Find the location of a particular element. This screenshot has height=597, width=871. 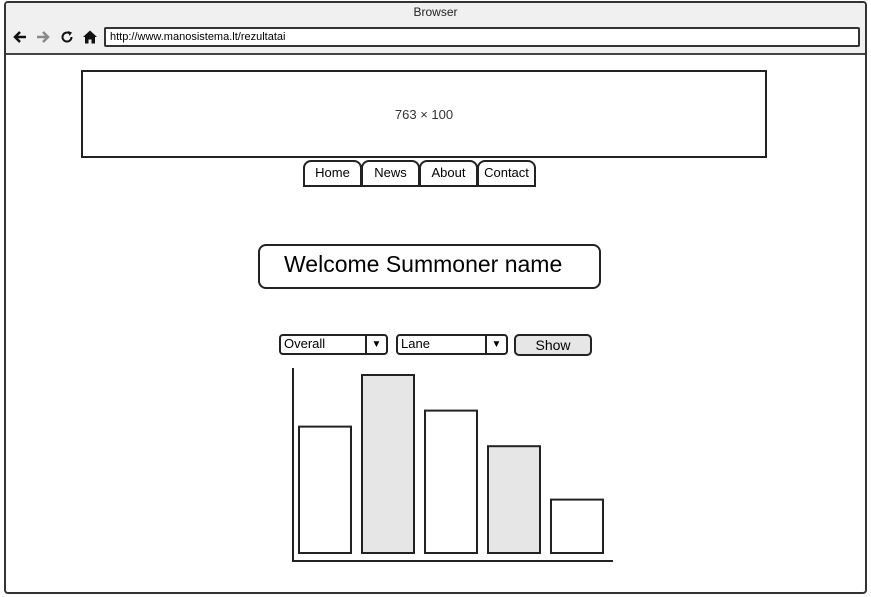

tab-contact: Contact is located at coordinates (506, 173).